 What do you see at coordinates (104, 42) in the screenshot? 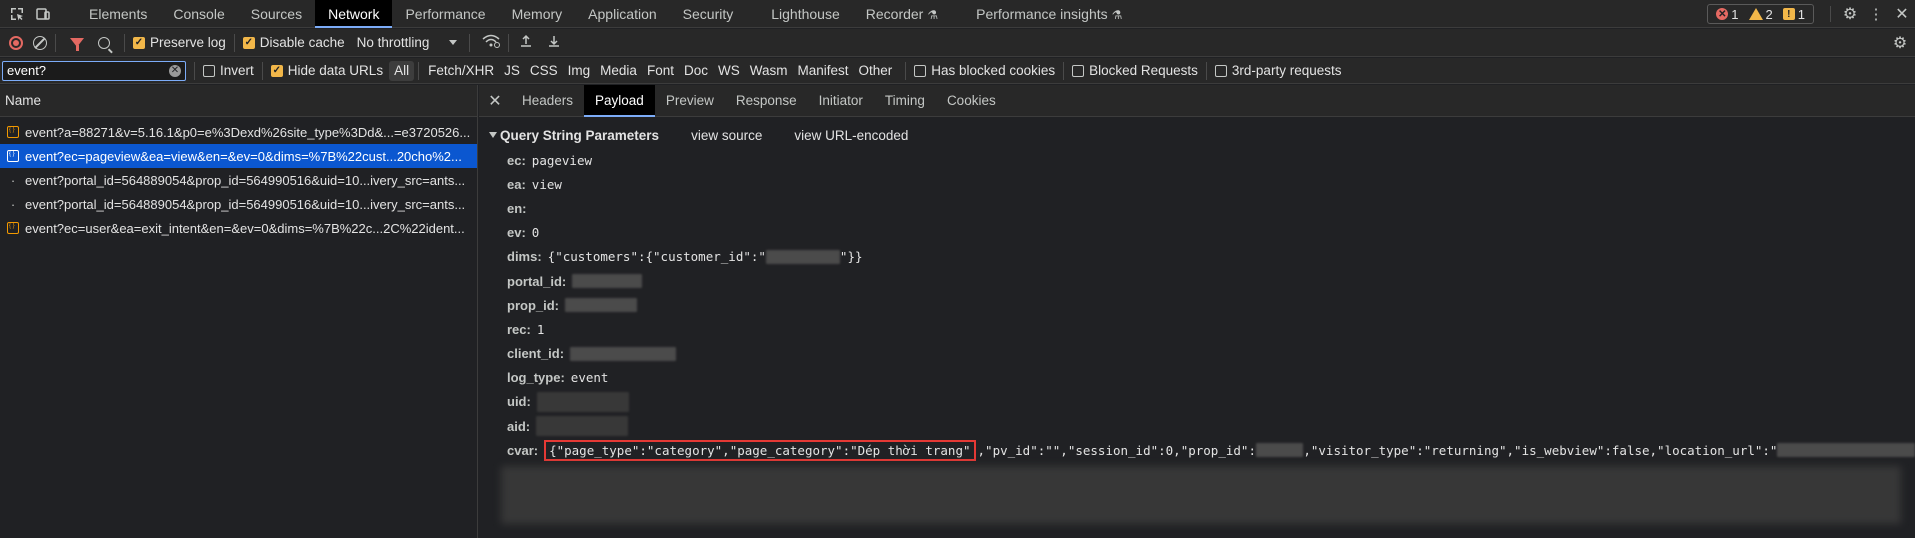
I see `search-icon` at bounding box center [104, 42].